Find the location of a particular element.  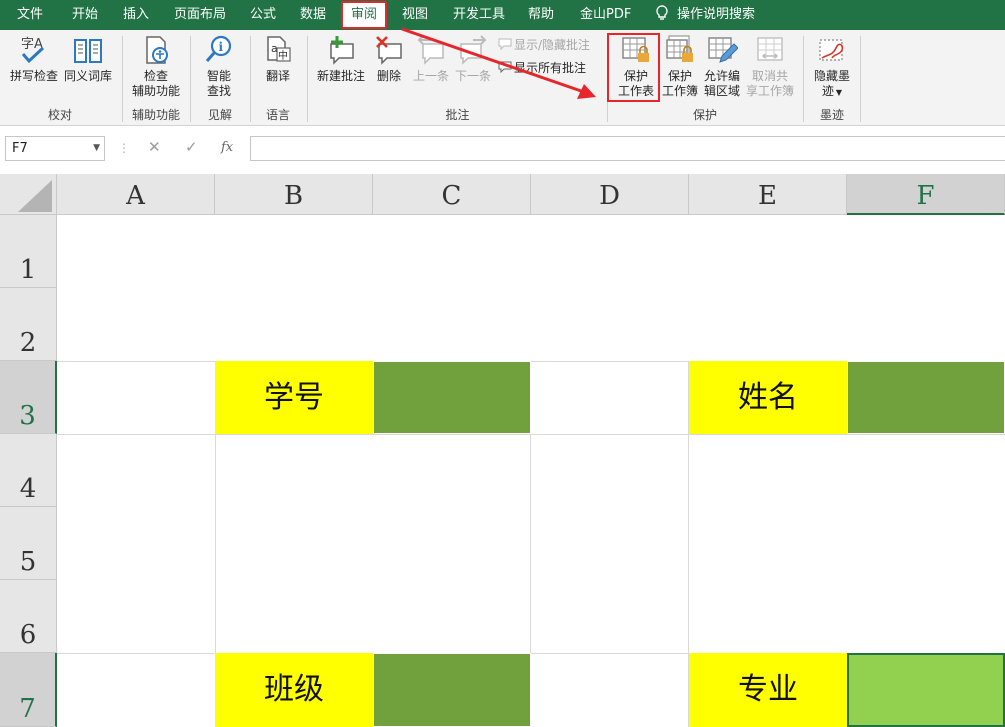

unshare-workbook-button: 取消共 享工作簿 is located at coordinates (770, 65).